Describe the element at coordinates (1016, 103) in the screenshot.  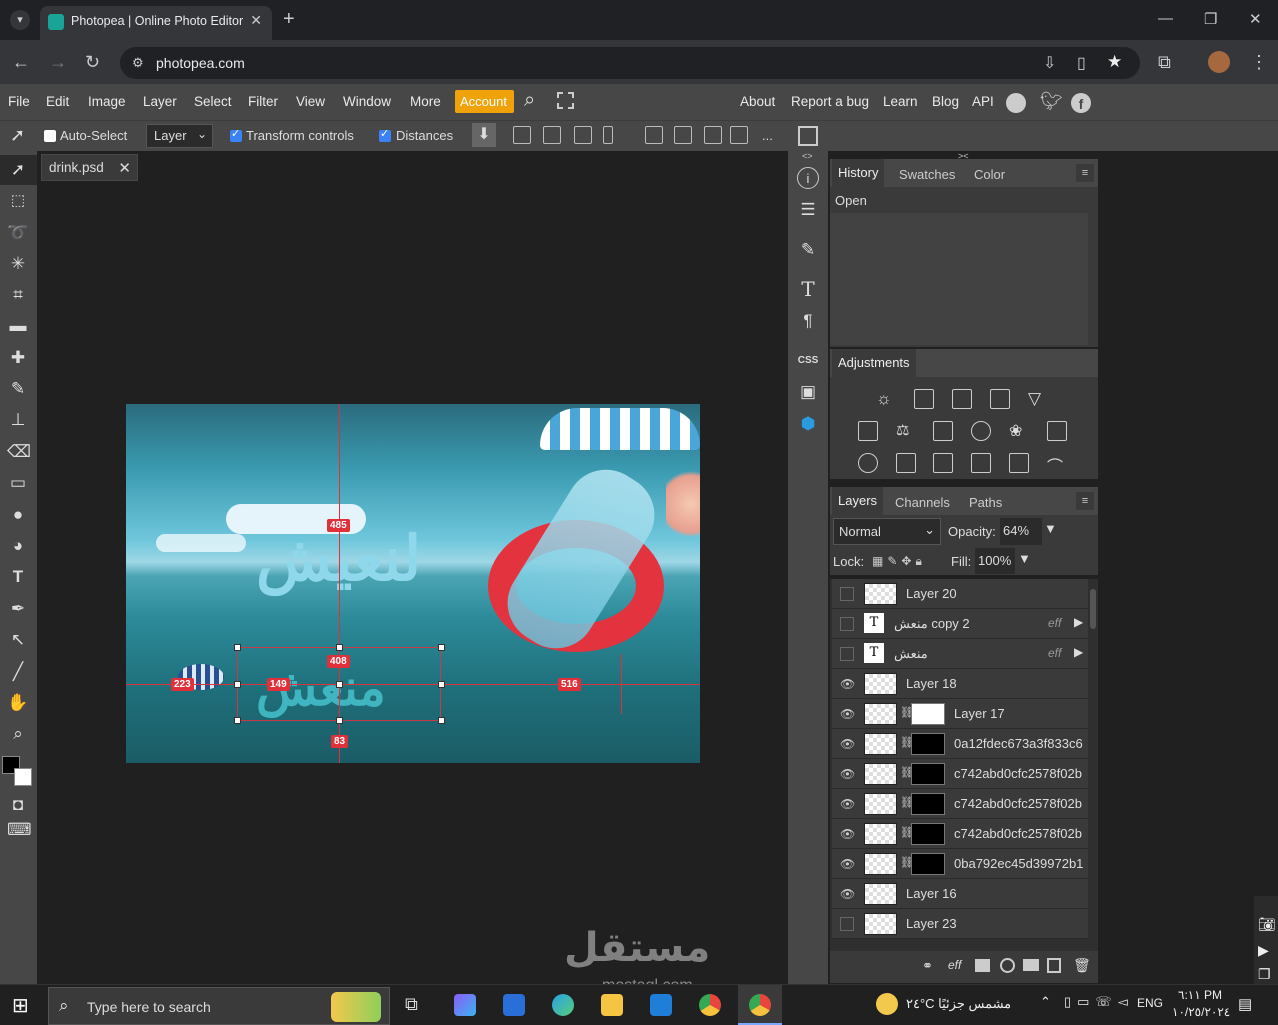
I see `reddit-icon` at that location.